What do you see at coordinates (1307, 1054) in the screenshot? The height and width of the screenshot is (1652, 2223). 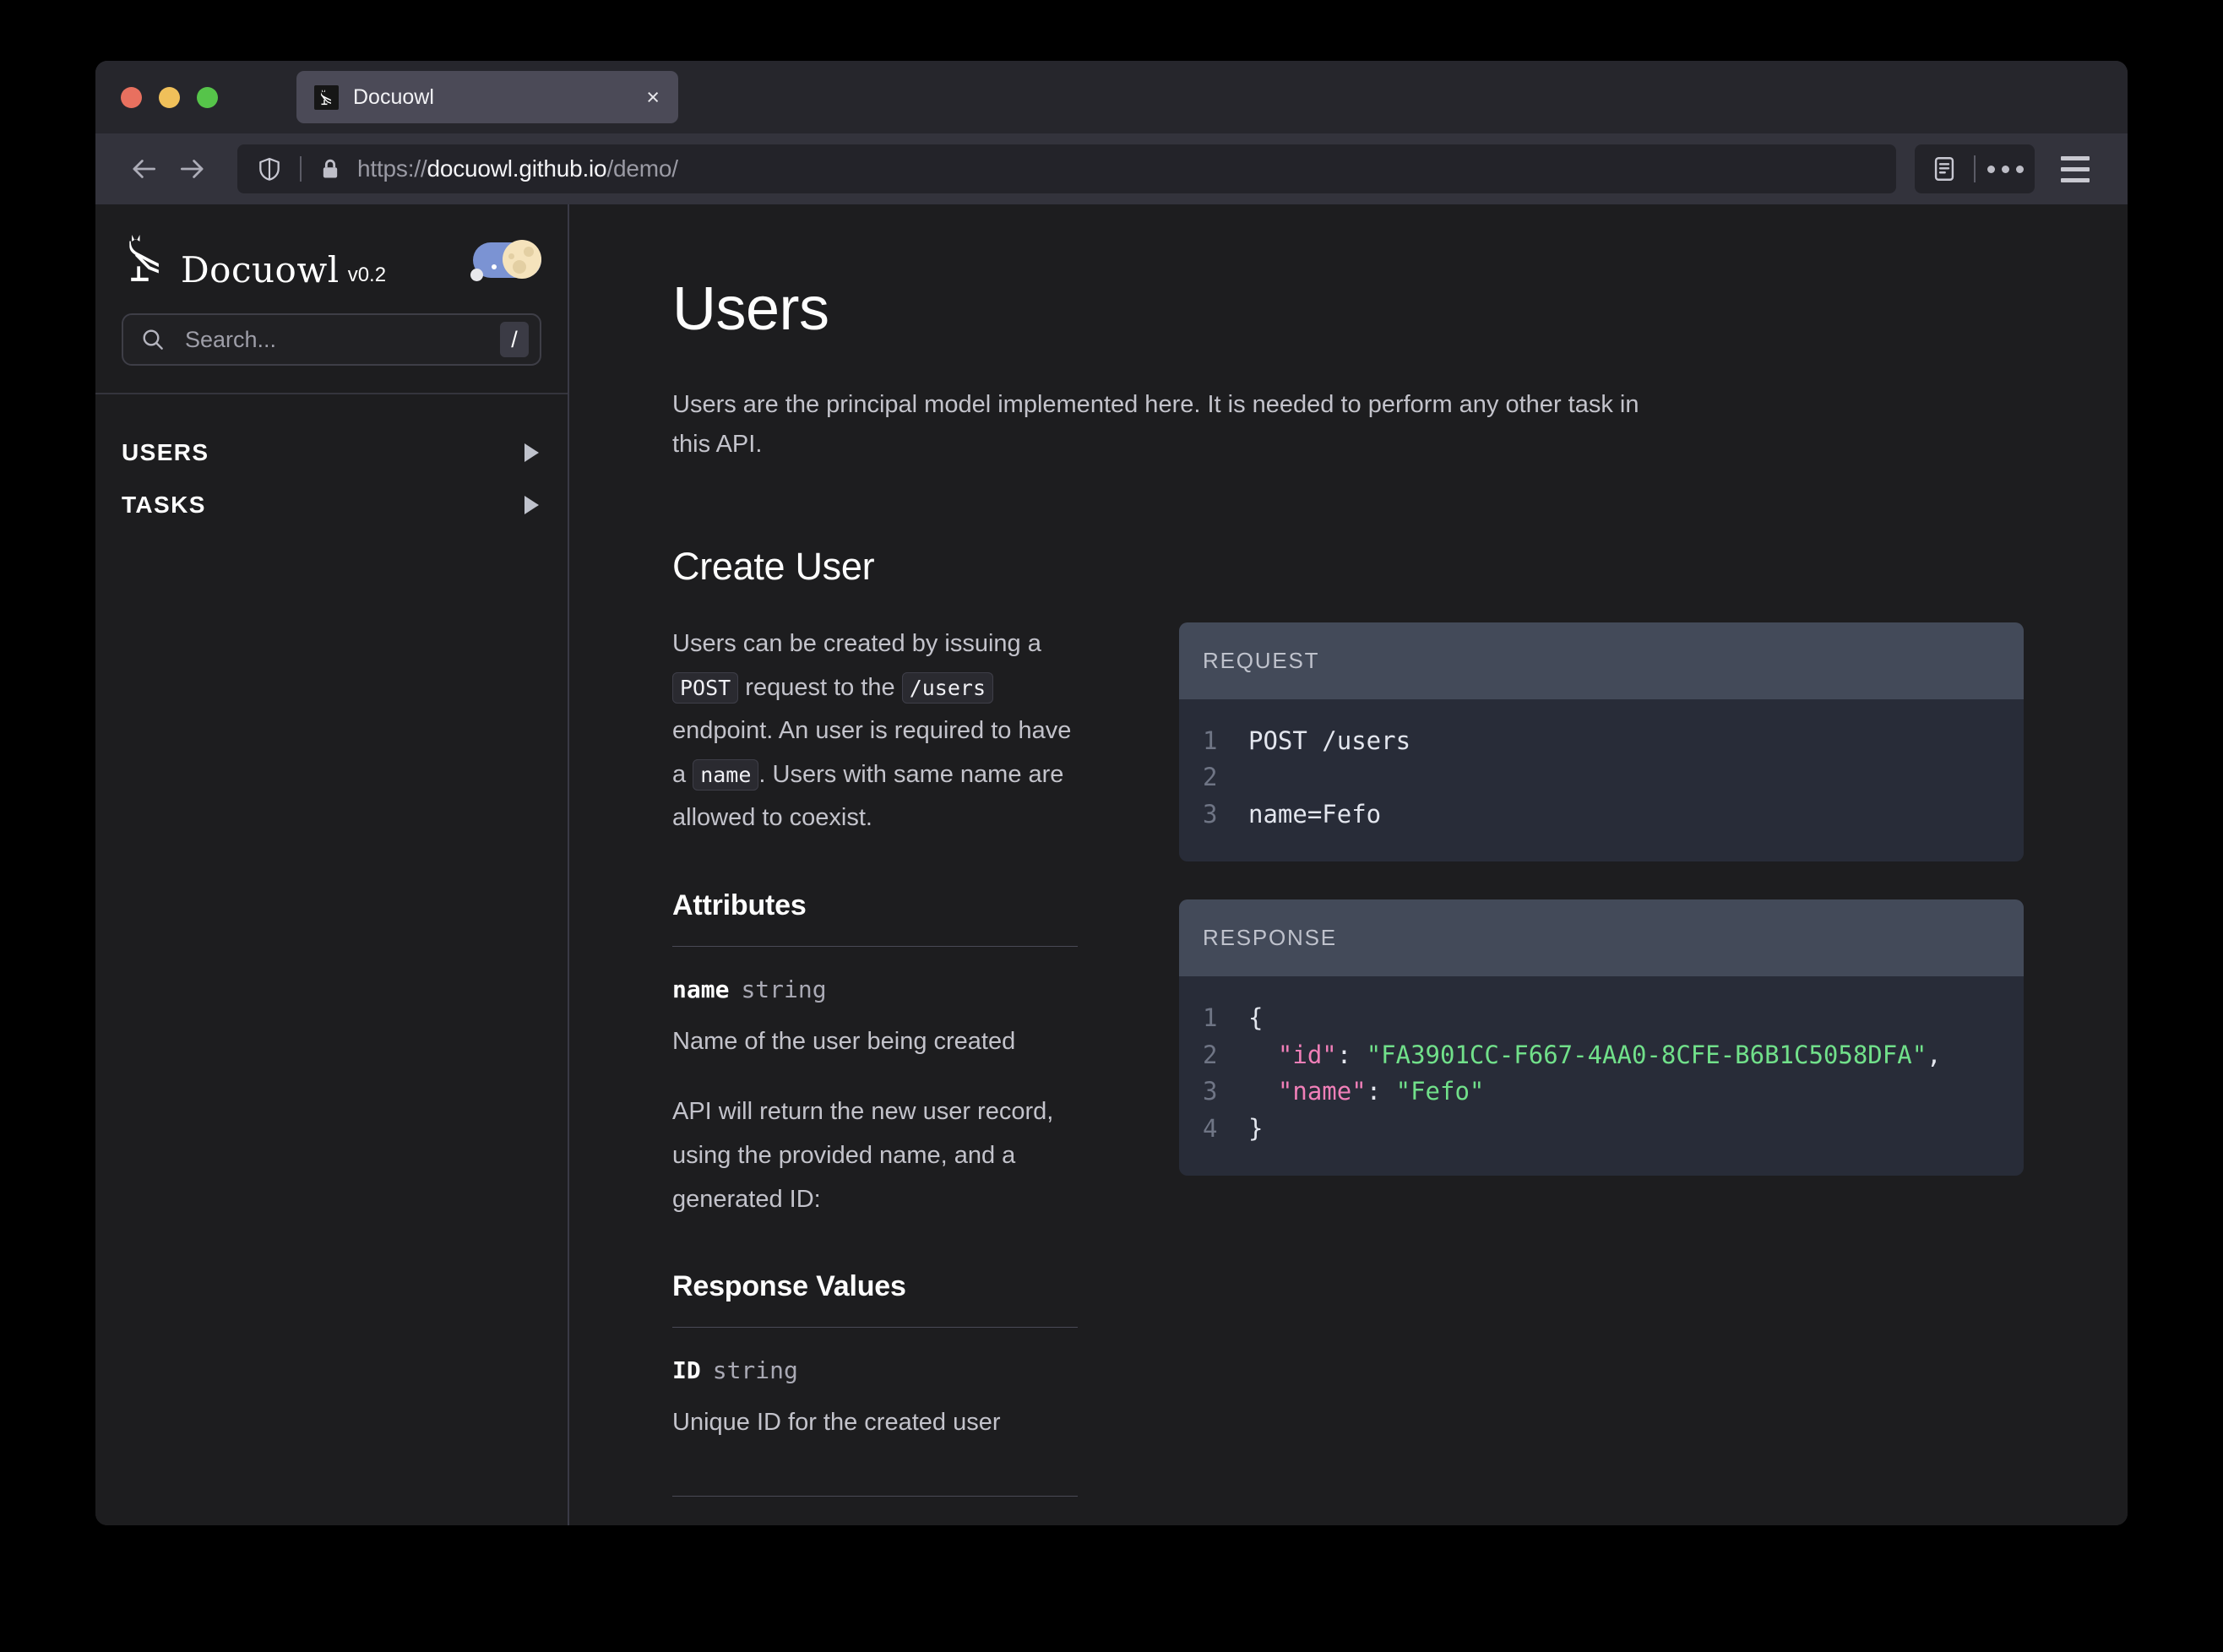 I see `json-key: "id"` at bounding box center [1307, 1054].